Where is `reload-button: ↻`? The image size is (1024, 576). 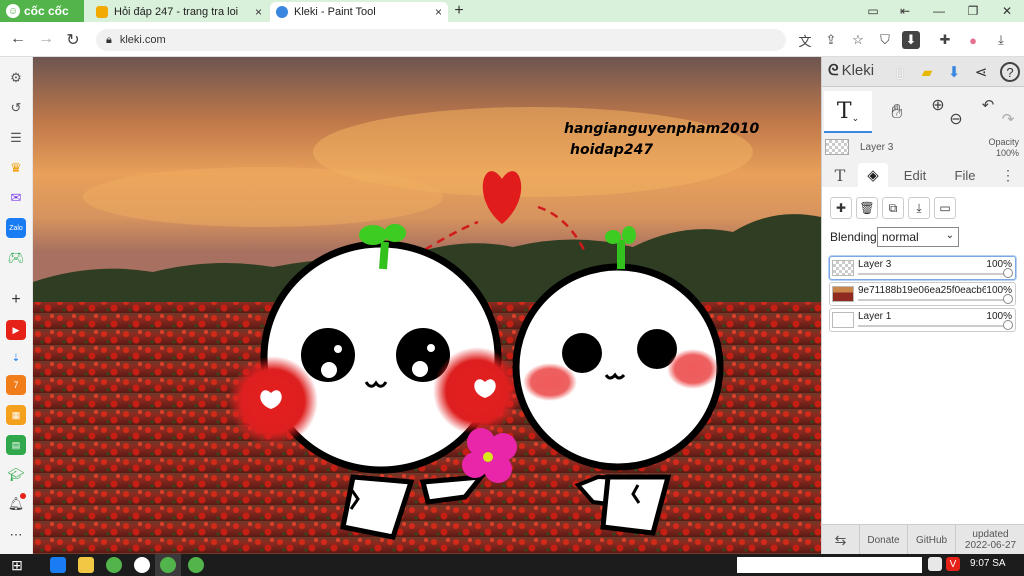 reload-button: ↻ is located at coordinates (73, 40).